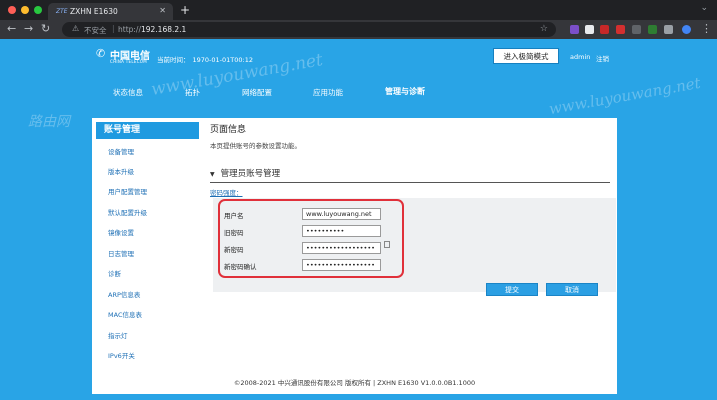  I want to click on sidebar-item-ipv6-switch: IPv6开关, so click(121, 355).